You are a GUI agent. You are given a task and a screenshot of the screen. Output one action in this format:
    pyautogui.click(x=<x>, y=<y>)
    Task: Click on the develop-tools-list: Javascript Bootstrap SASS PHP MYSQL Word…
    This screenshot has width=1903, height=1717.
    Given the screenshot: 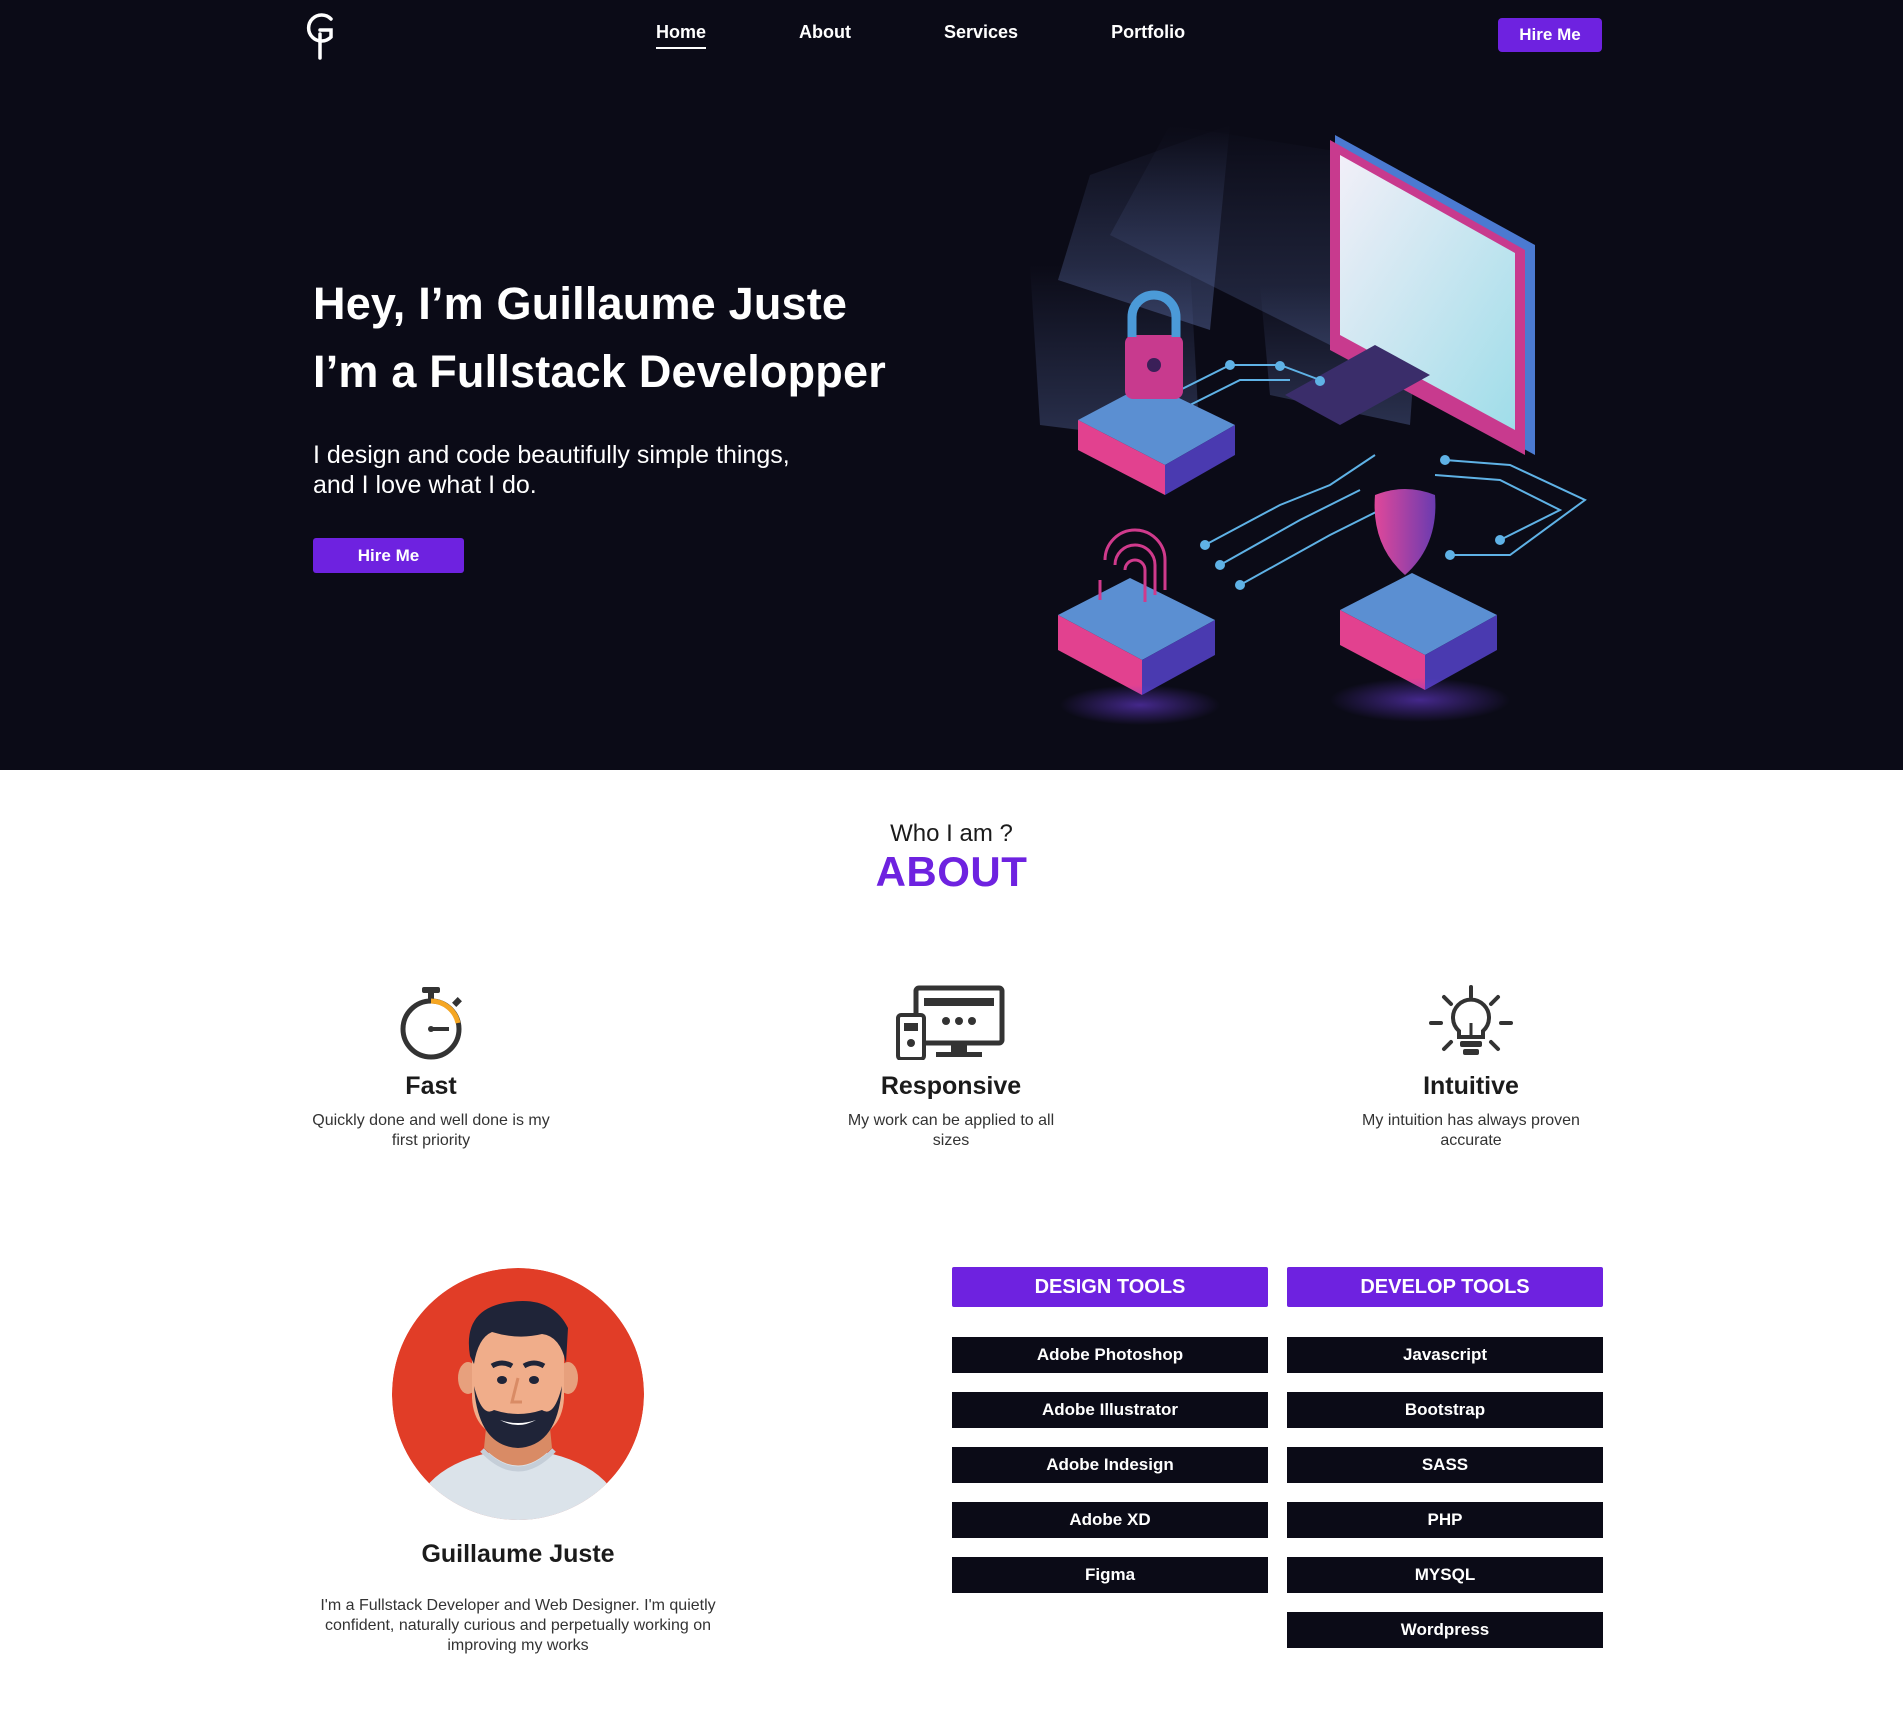 What is the action you would take?
    pyautogui.click(x=1445, y=1492)
    